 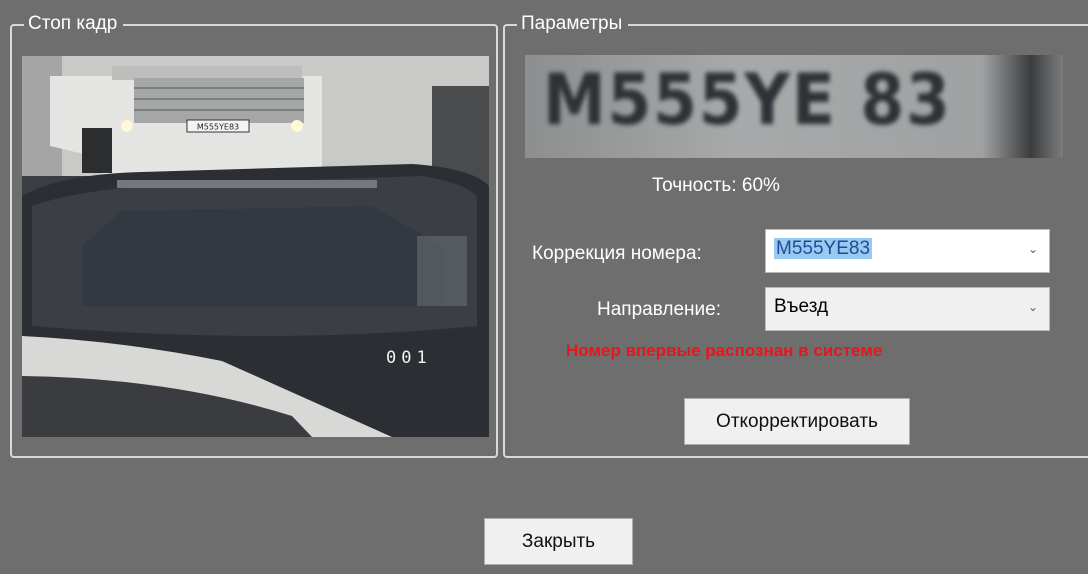 I want to click on correction-value: M555YE83, so click(x=823, y=248).